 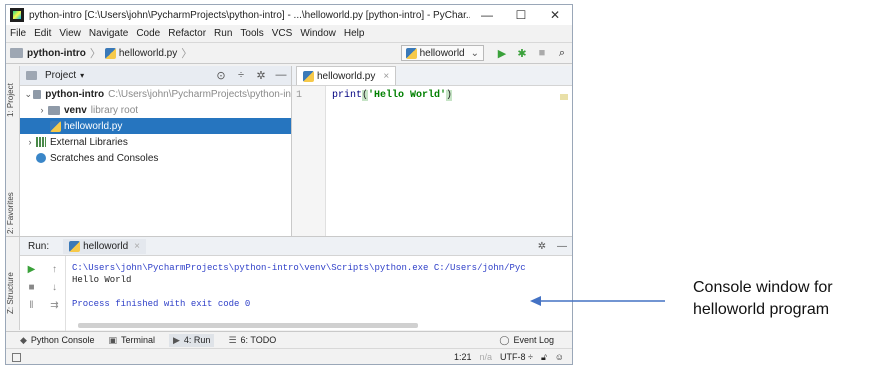 I want to click on pycharm-logo-icon, so click(x=17, y=15).